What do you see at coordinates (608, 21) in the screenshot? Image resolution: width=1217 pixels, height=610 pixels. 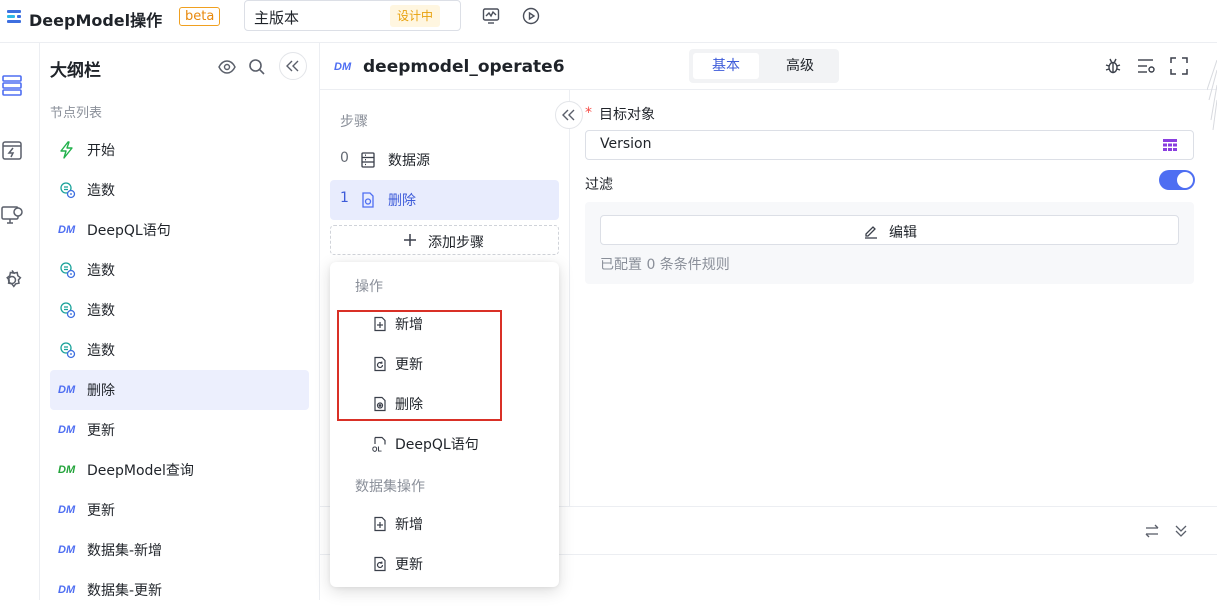 I see `top-bar: DeepModel操作 beta 主版本 设计中` at bounding box center [608, 21].